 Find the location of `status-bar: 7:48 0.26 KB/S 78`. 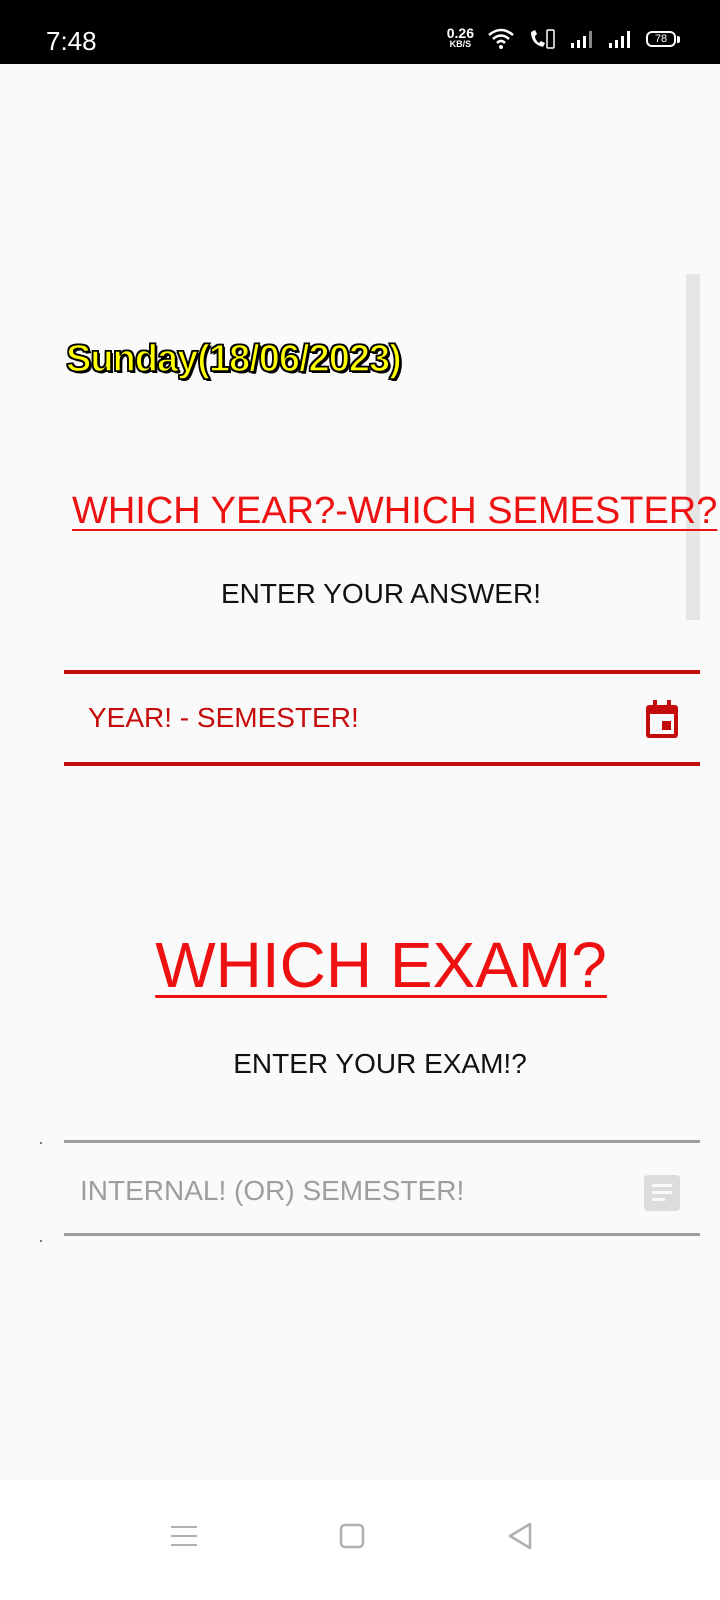

status-bar: 7:48 0.26 KB/S 78 is located at coordinates (360, 32).